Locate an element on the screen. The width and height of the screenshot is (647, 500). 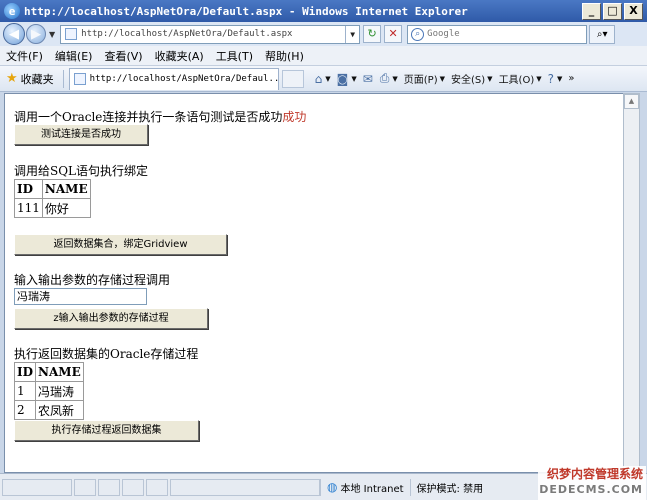
table-row: 2 农凤新 is located at coordinates (48, 410).